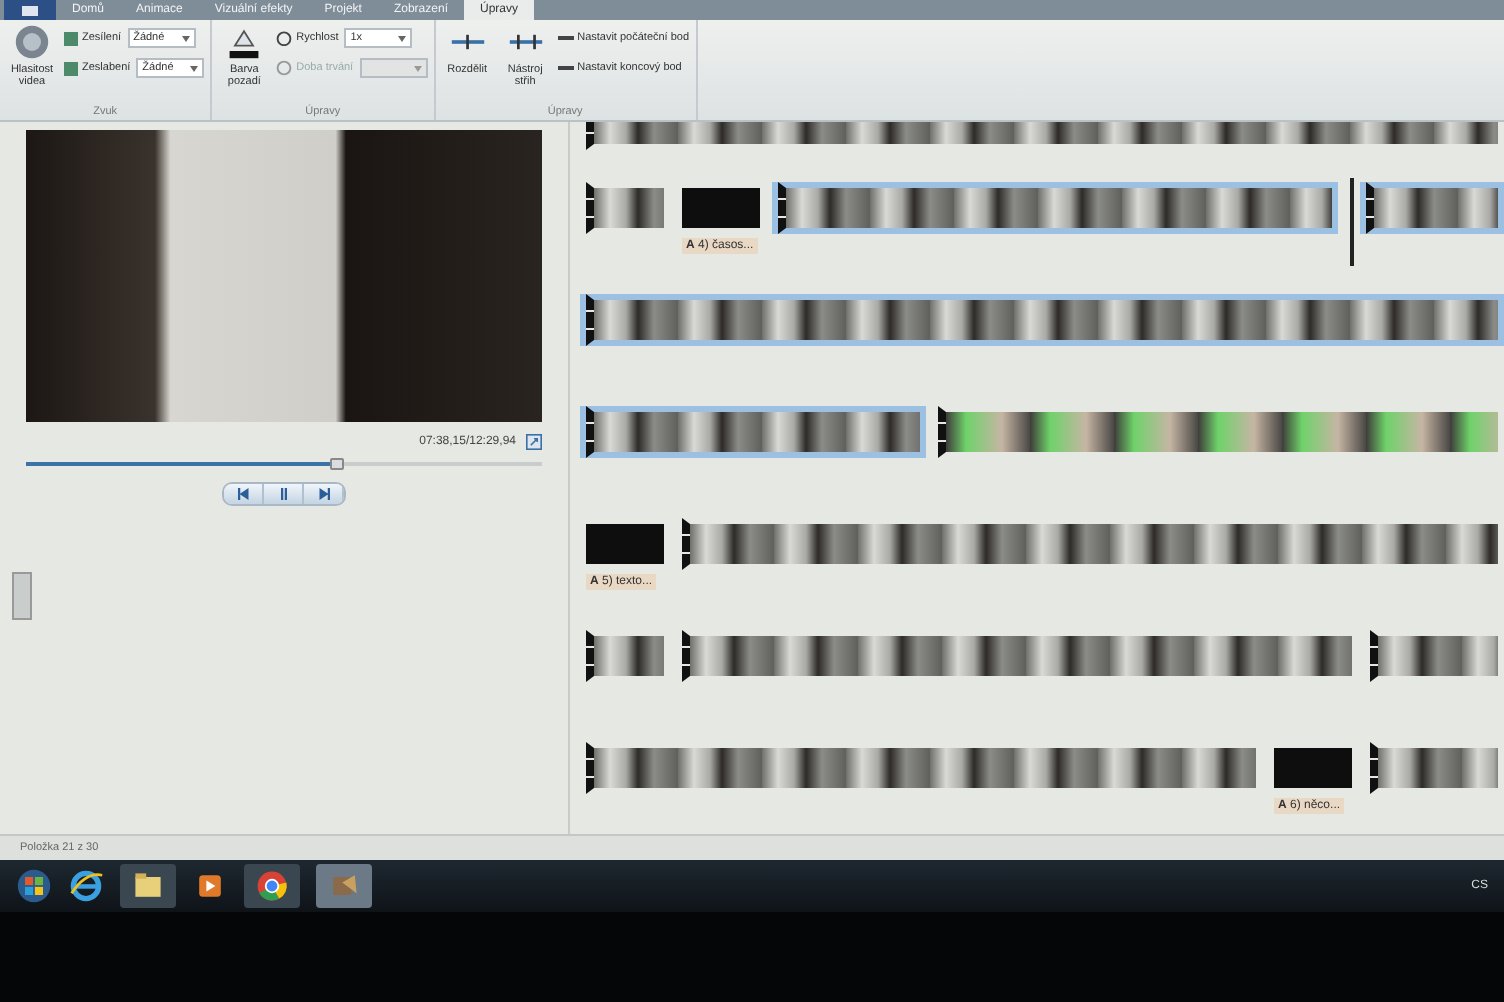 The image size is (1504, 1002). I want to click on next-frame-icon, so click(323, 494).